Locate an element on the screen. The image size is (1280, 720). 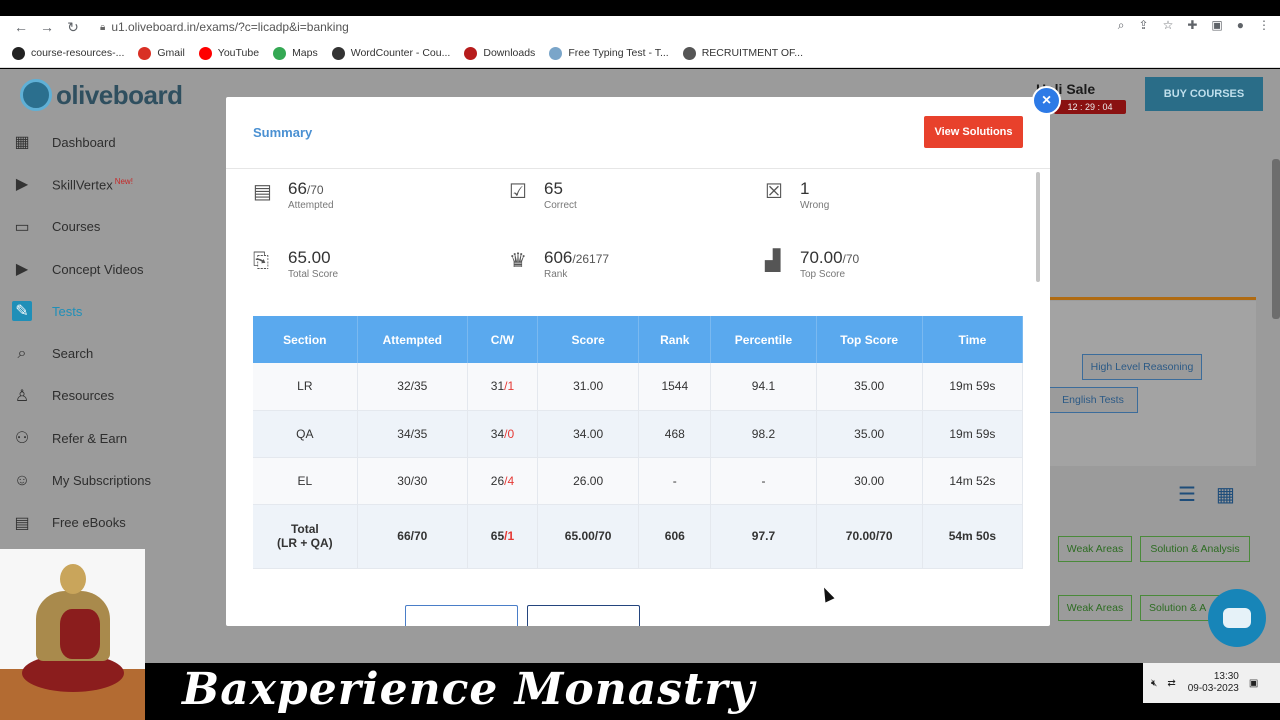
typing-icon is located at coordinates (556, 53).